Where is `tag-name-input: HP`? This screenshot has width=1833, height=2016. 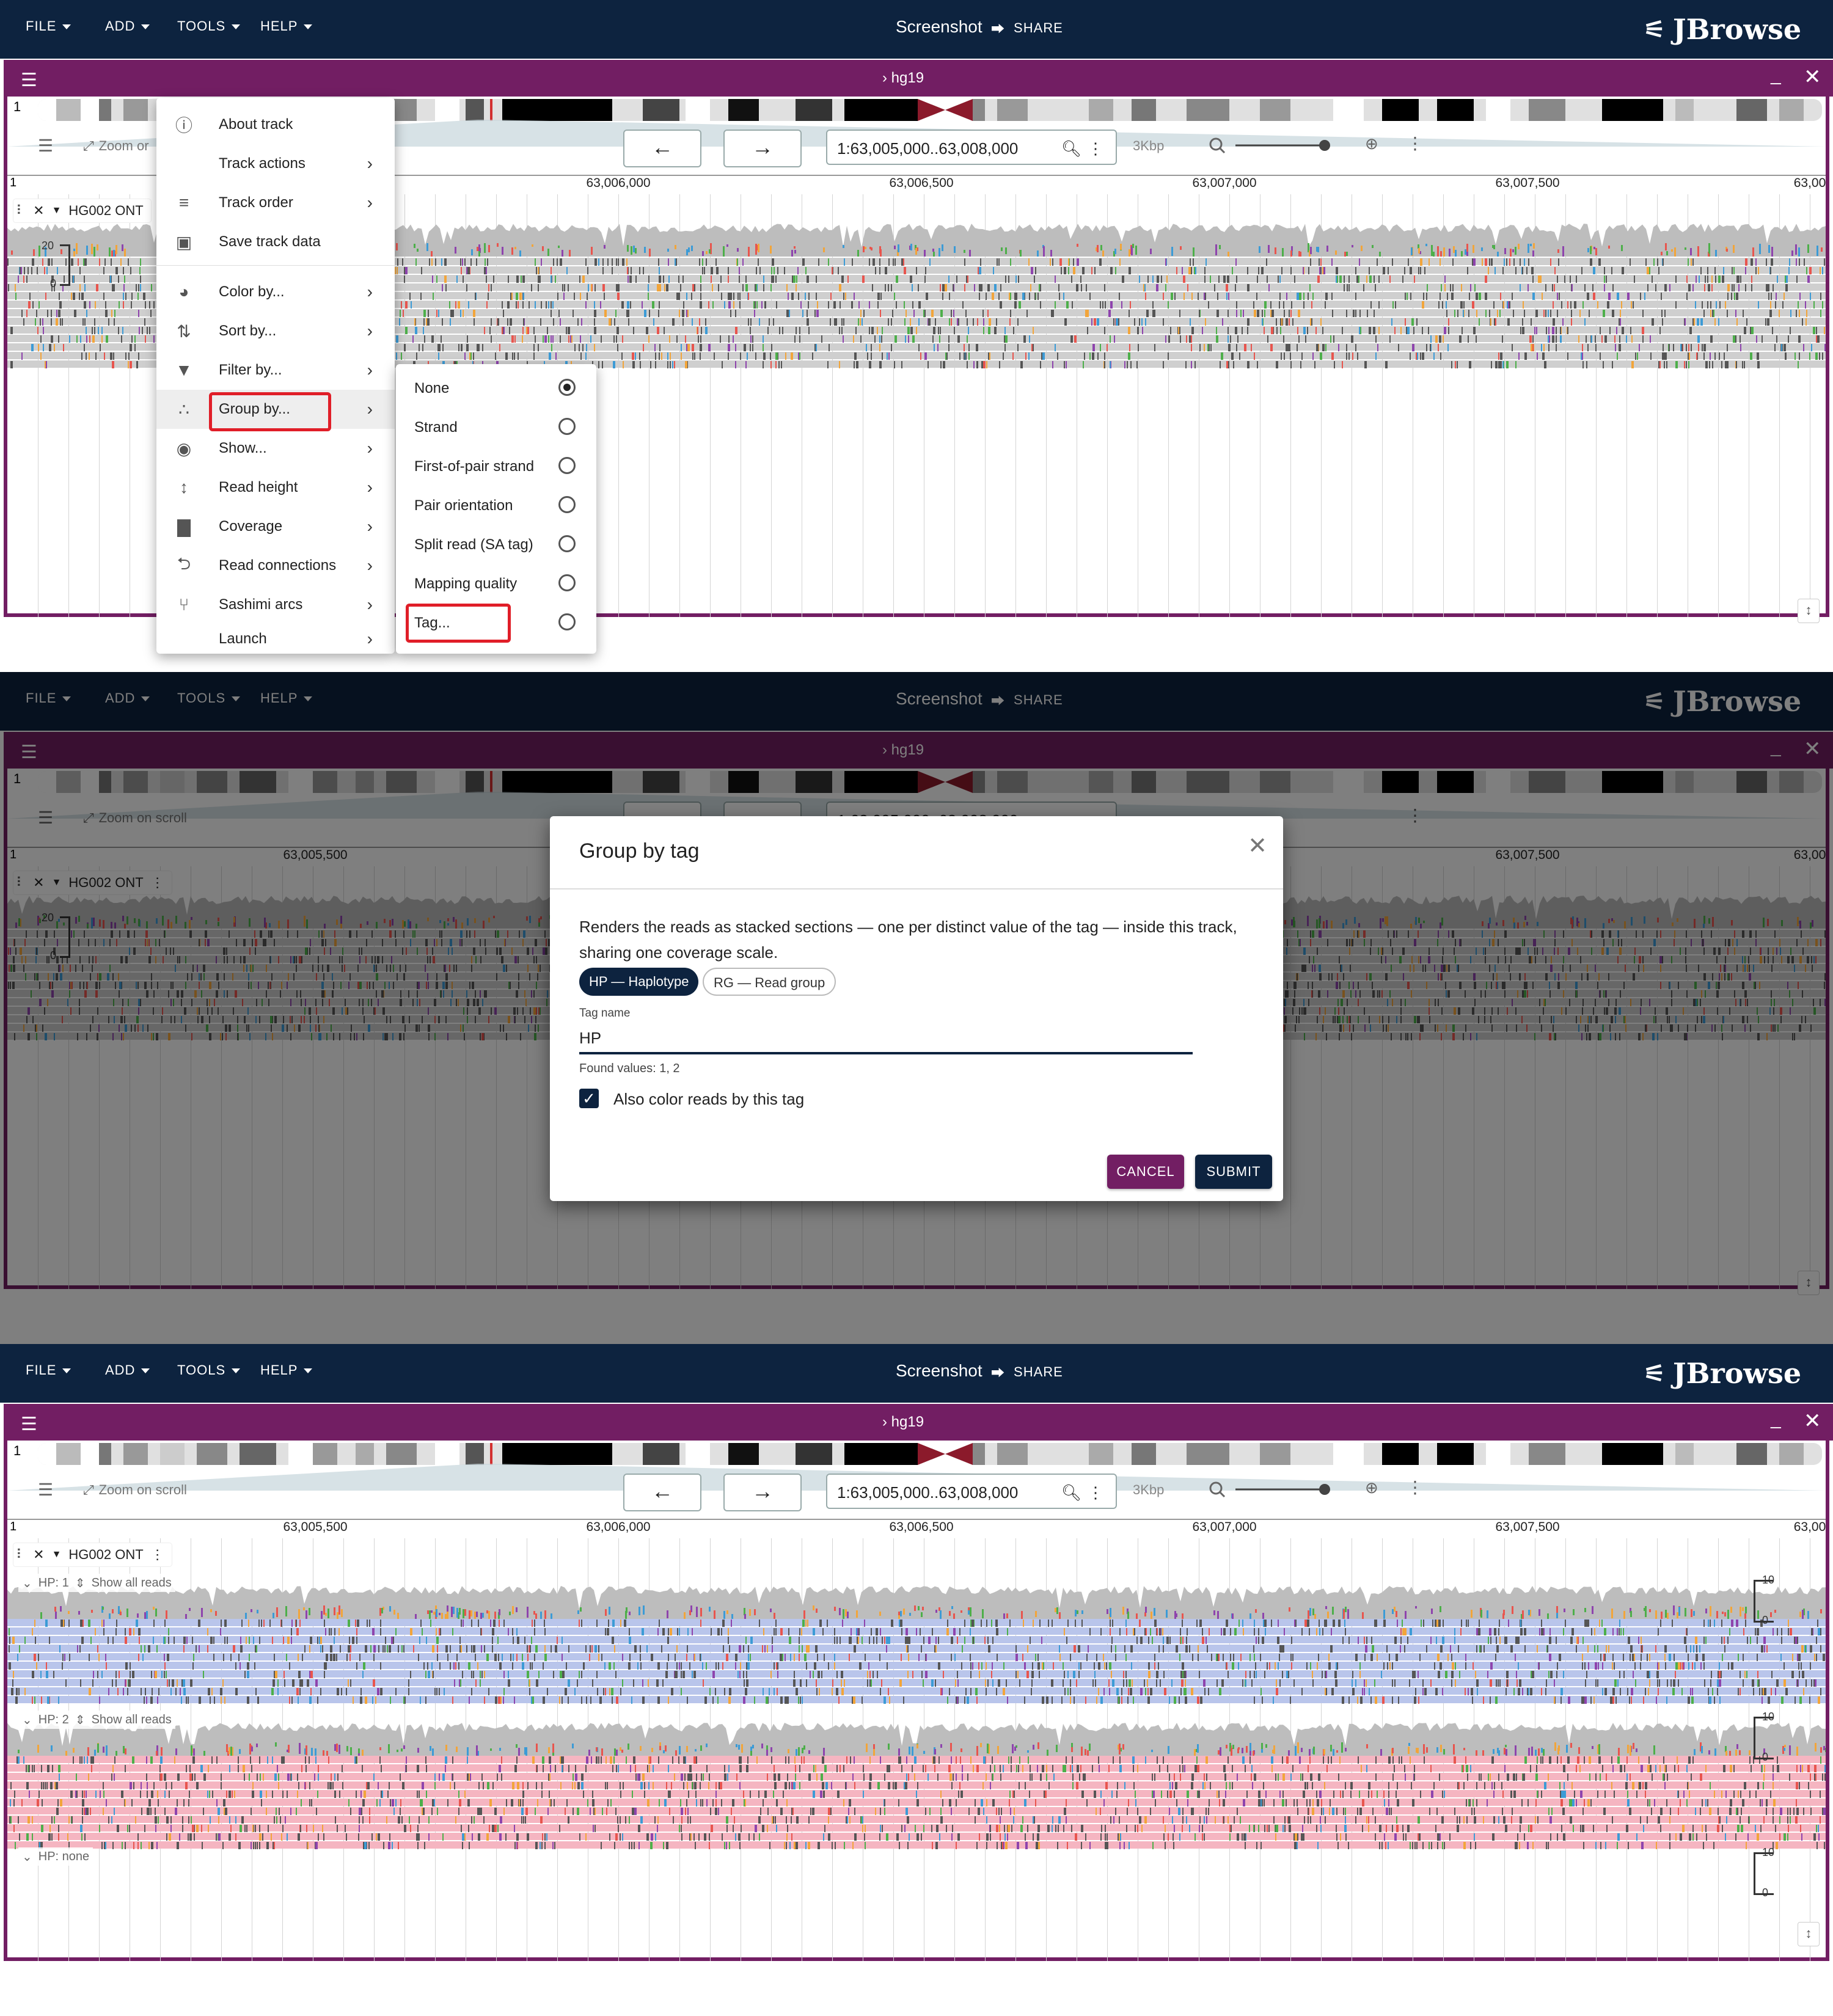 tag-name-input: HP is located at coordinates (886, 1039).